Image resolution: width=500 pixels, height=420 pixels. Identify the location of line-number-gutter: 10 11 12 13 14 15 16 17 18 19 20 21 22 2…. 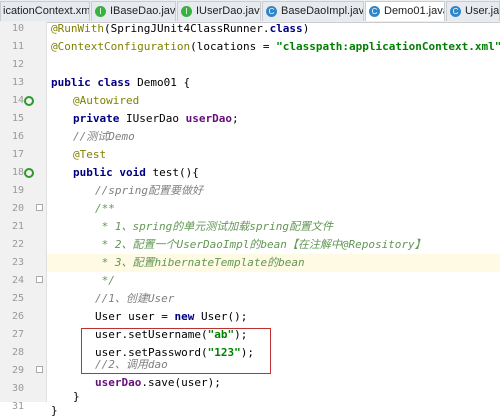
(23, 217).